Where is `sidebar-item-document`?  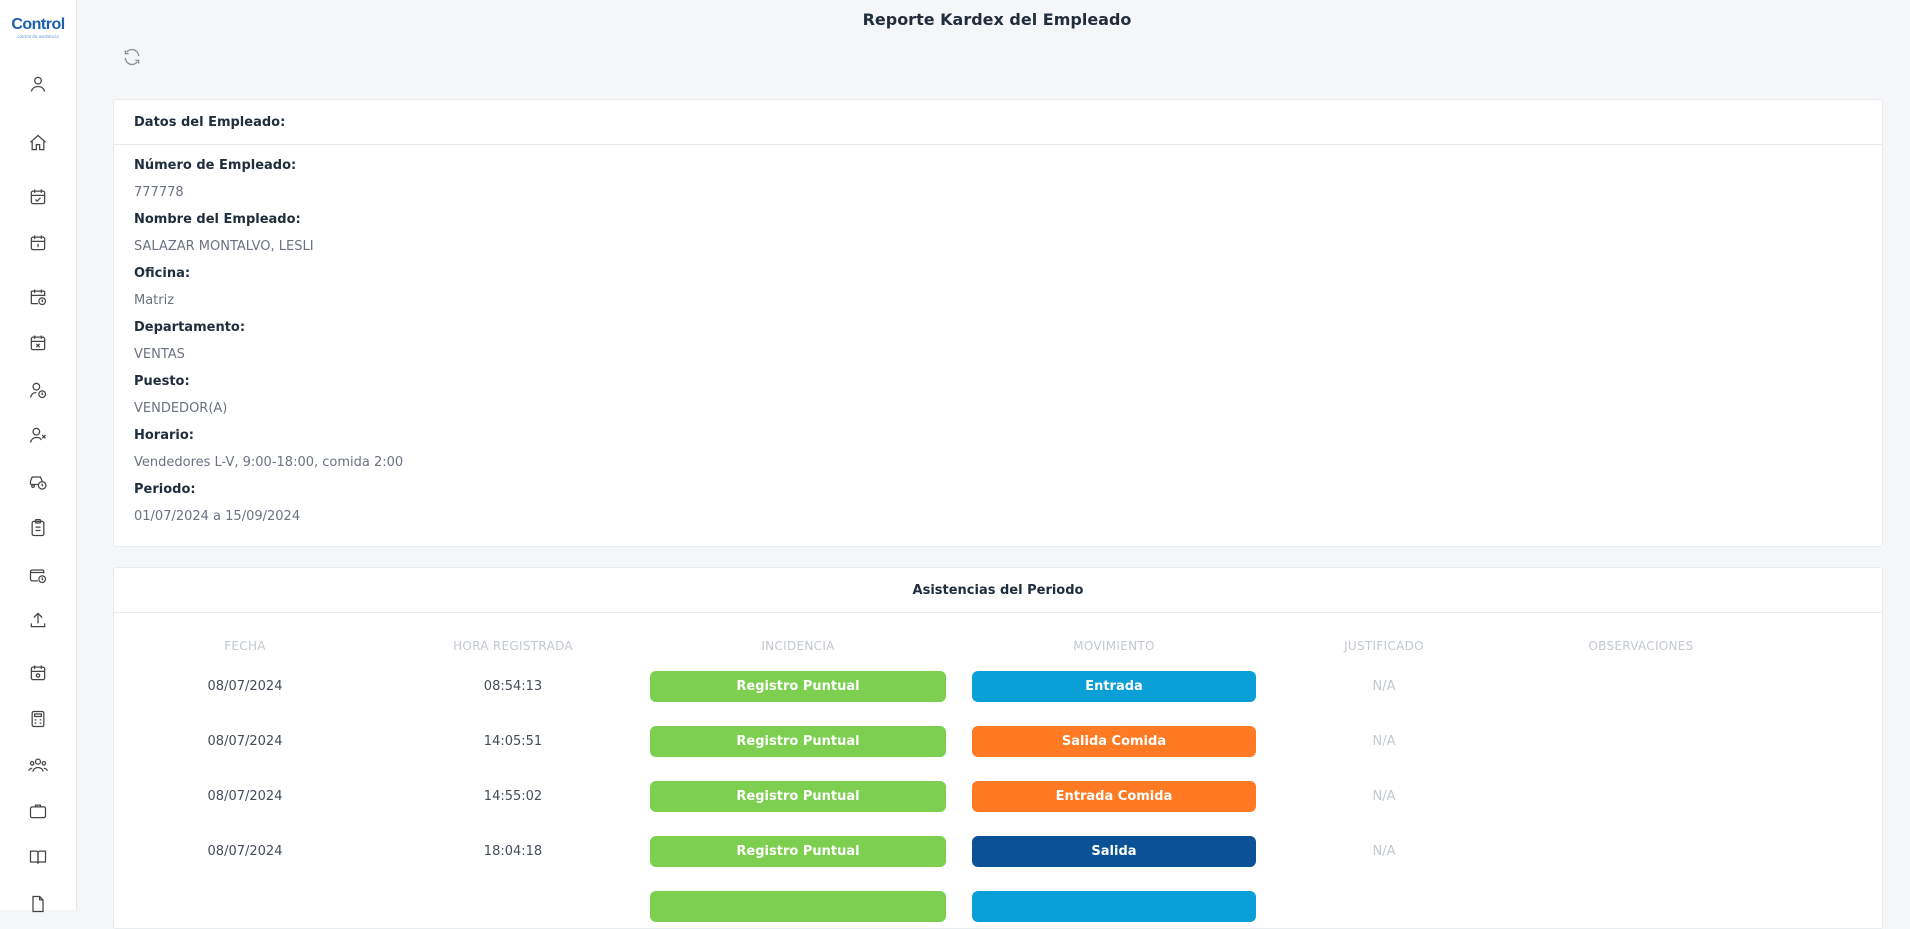
sidebar-item-document is located at coordinates (38, 904).